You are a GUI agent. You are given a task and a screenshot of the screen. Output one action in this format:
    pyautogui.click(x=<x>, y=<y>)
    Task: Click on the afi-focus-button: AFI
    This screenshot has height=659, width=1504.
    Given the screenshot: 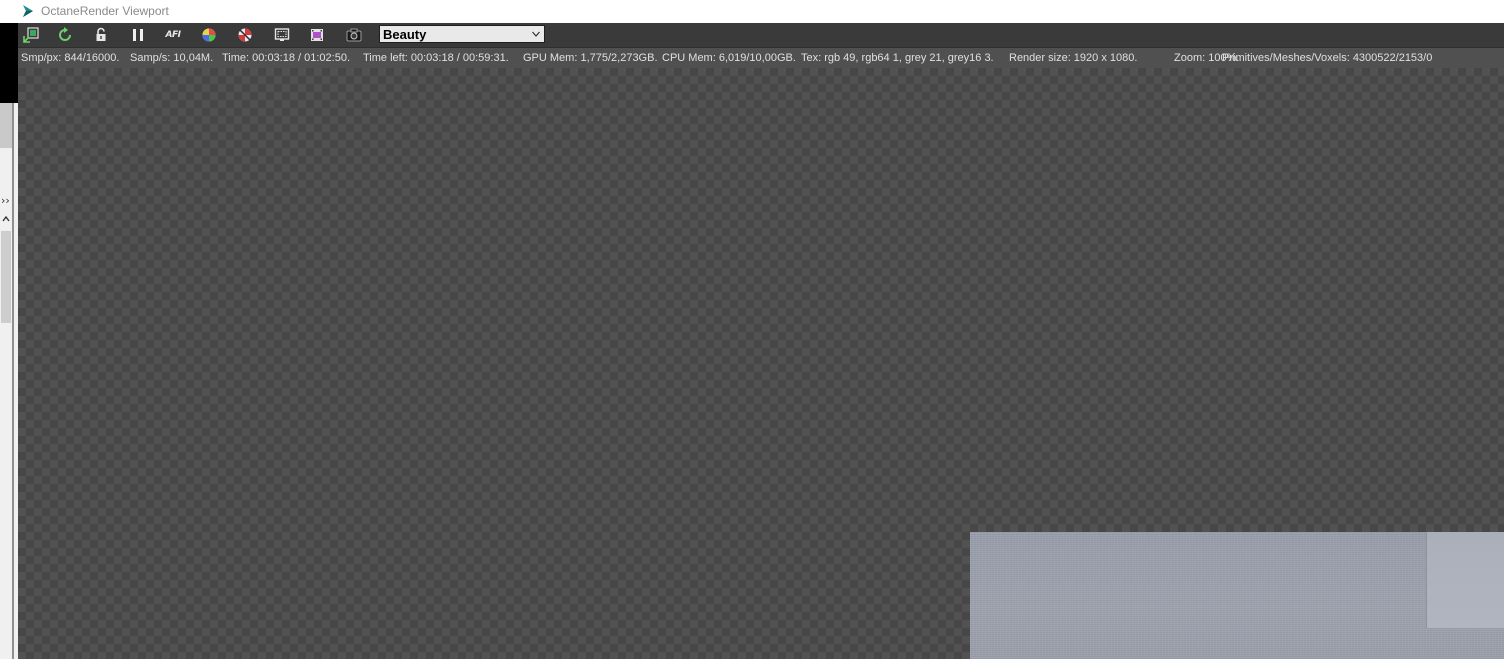 What is the action you would take?
    pyautogui.click(x=173, y=35)
    